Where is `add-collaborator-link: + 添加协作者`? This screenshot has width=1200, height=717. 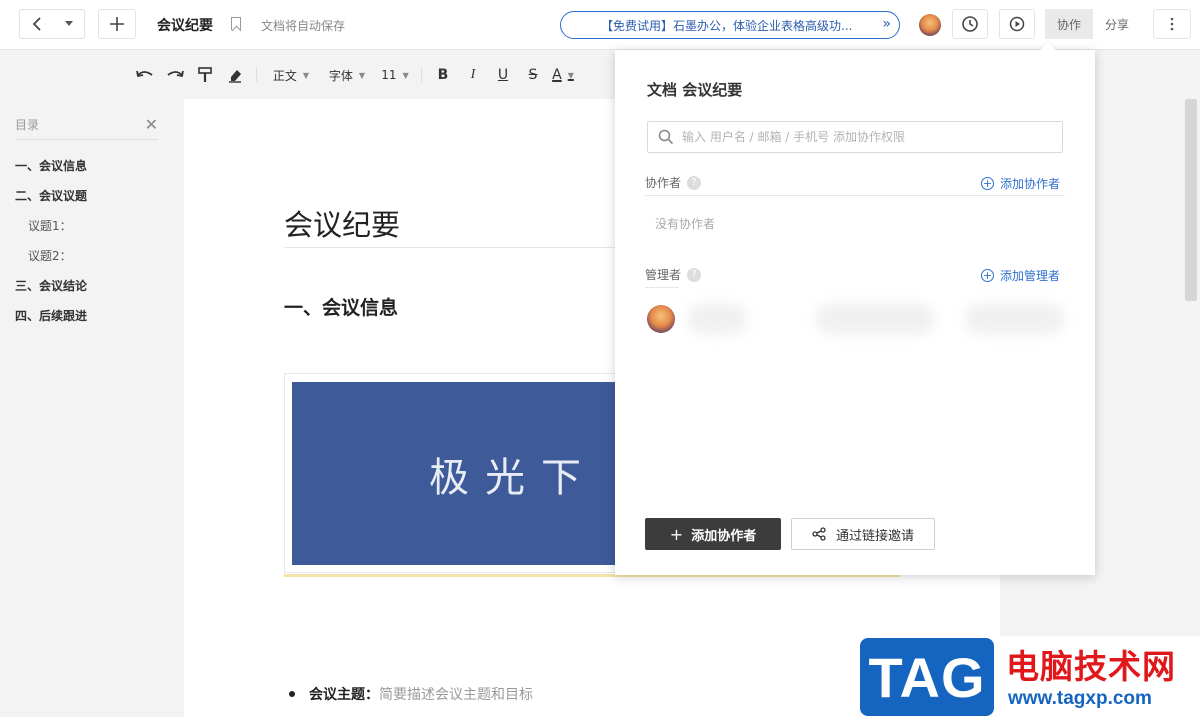 add-collaborator-link: + 添加协作者 is located at coordinates (1020, 183).